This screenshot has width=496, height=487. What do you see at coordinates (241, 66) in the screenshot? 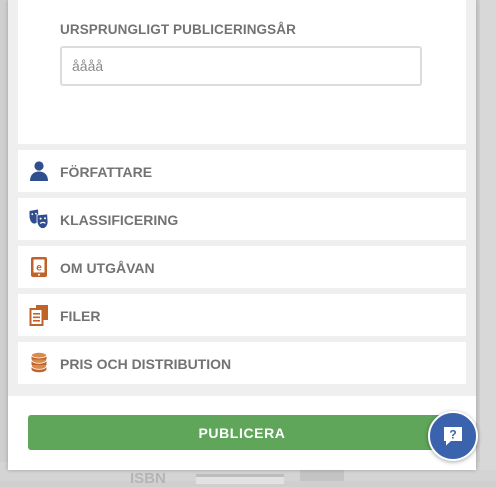
I see `year-input` at bounding box center [241, 66].